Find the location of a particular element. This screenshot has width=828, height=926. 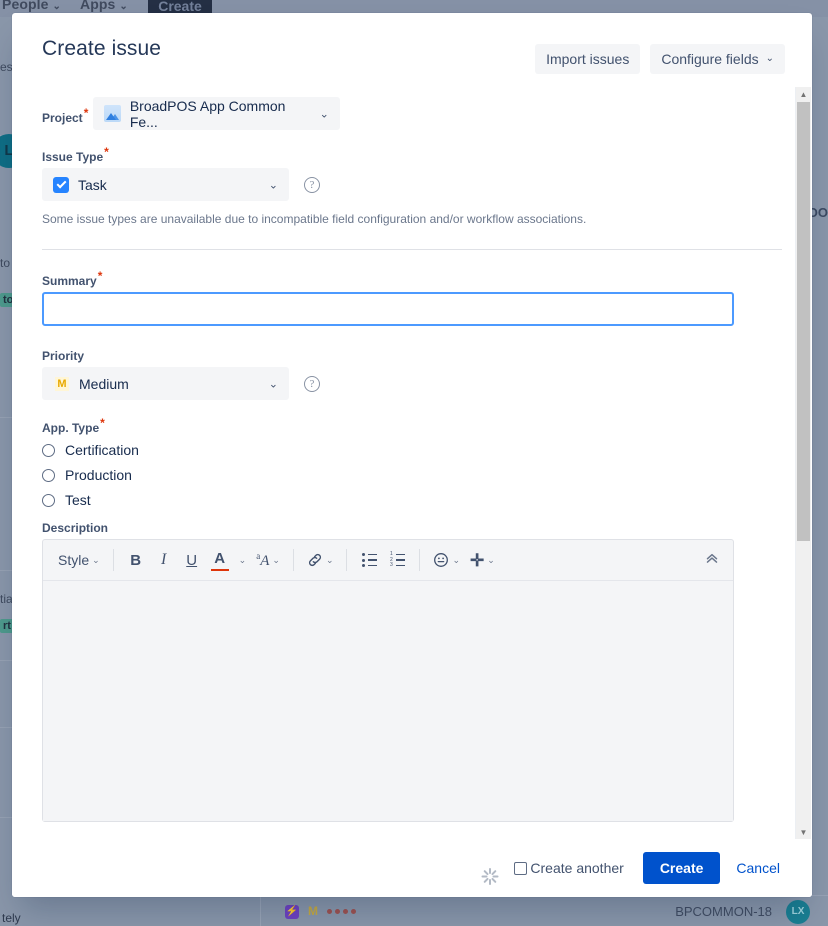

nav-item-apps-label: Apps is located at coordinates (98, 6).